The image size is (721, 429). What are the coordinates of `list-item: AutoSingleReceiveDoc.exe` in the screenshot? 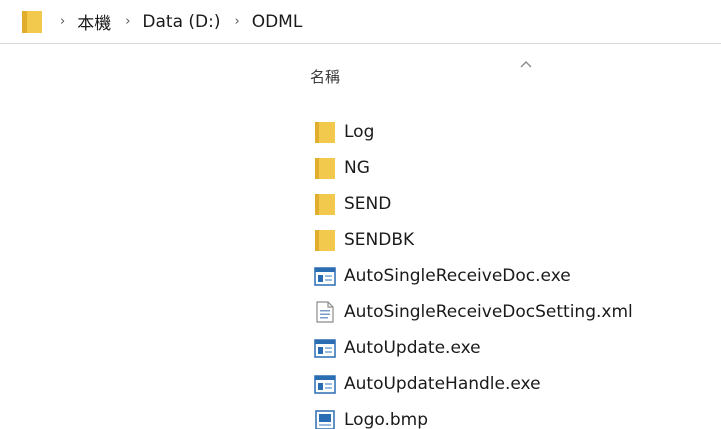 It's located at (514, 276).